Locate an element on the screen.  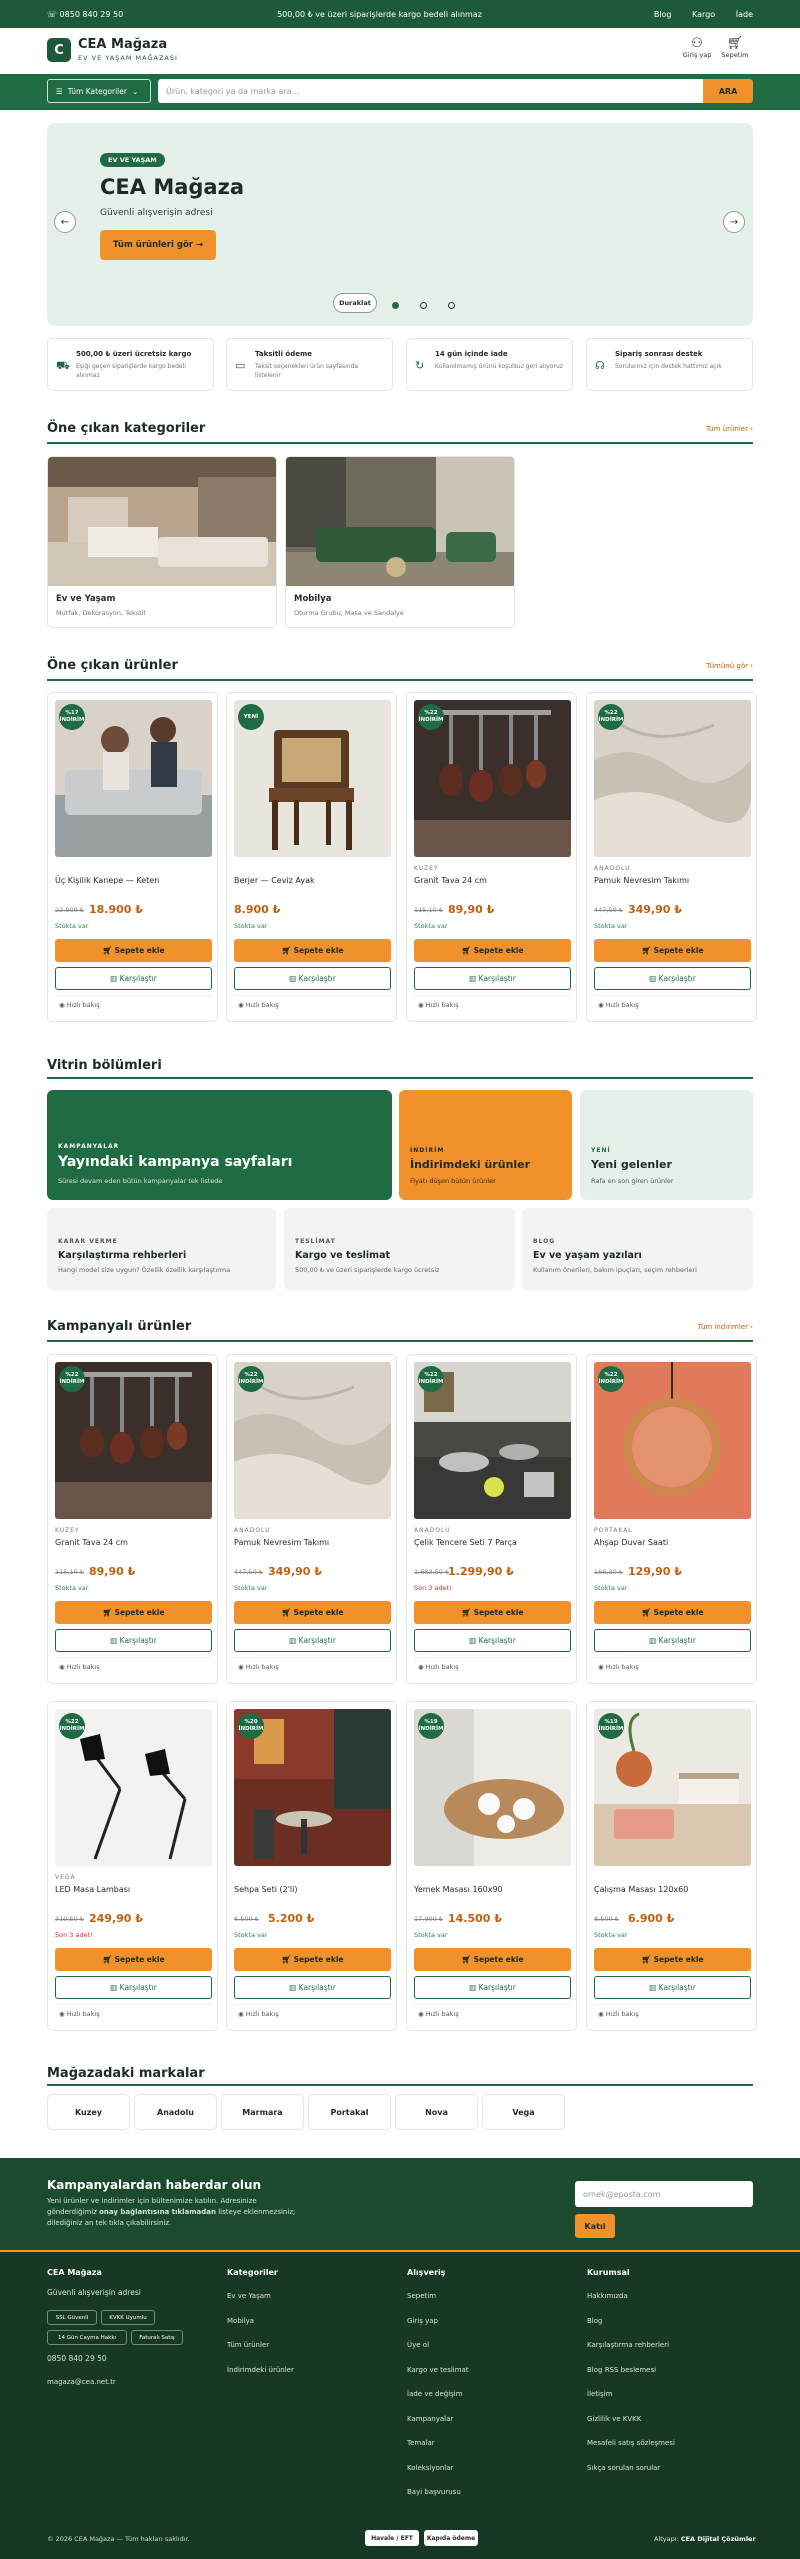
footer-link: Mesafeli satış sözleşmesi is located at coordinates (631, 2443).